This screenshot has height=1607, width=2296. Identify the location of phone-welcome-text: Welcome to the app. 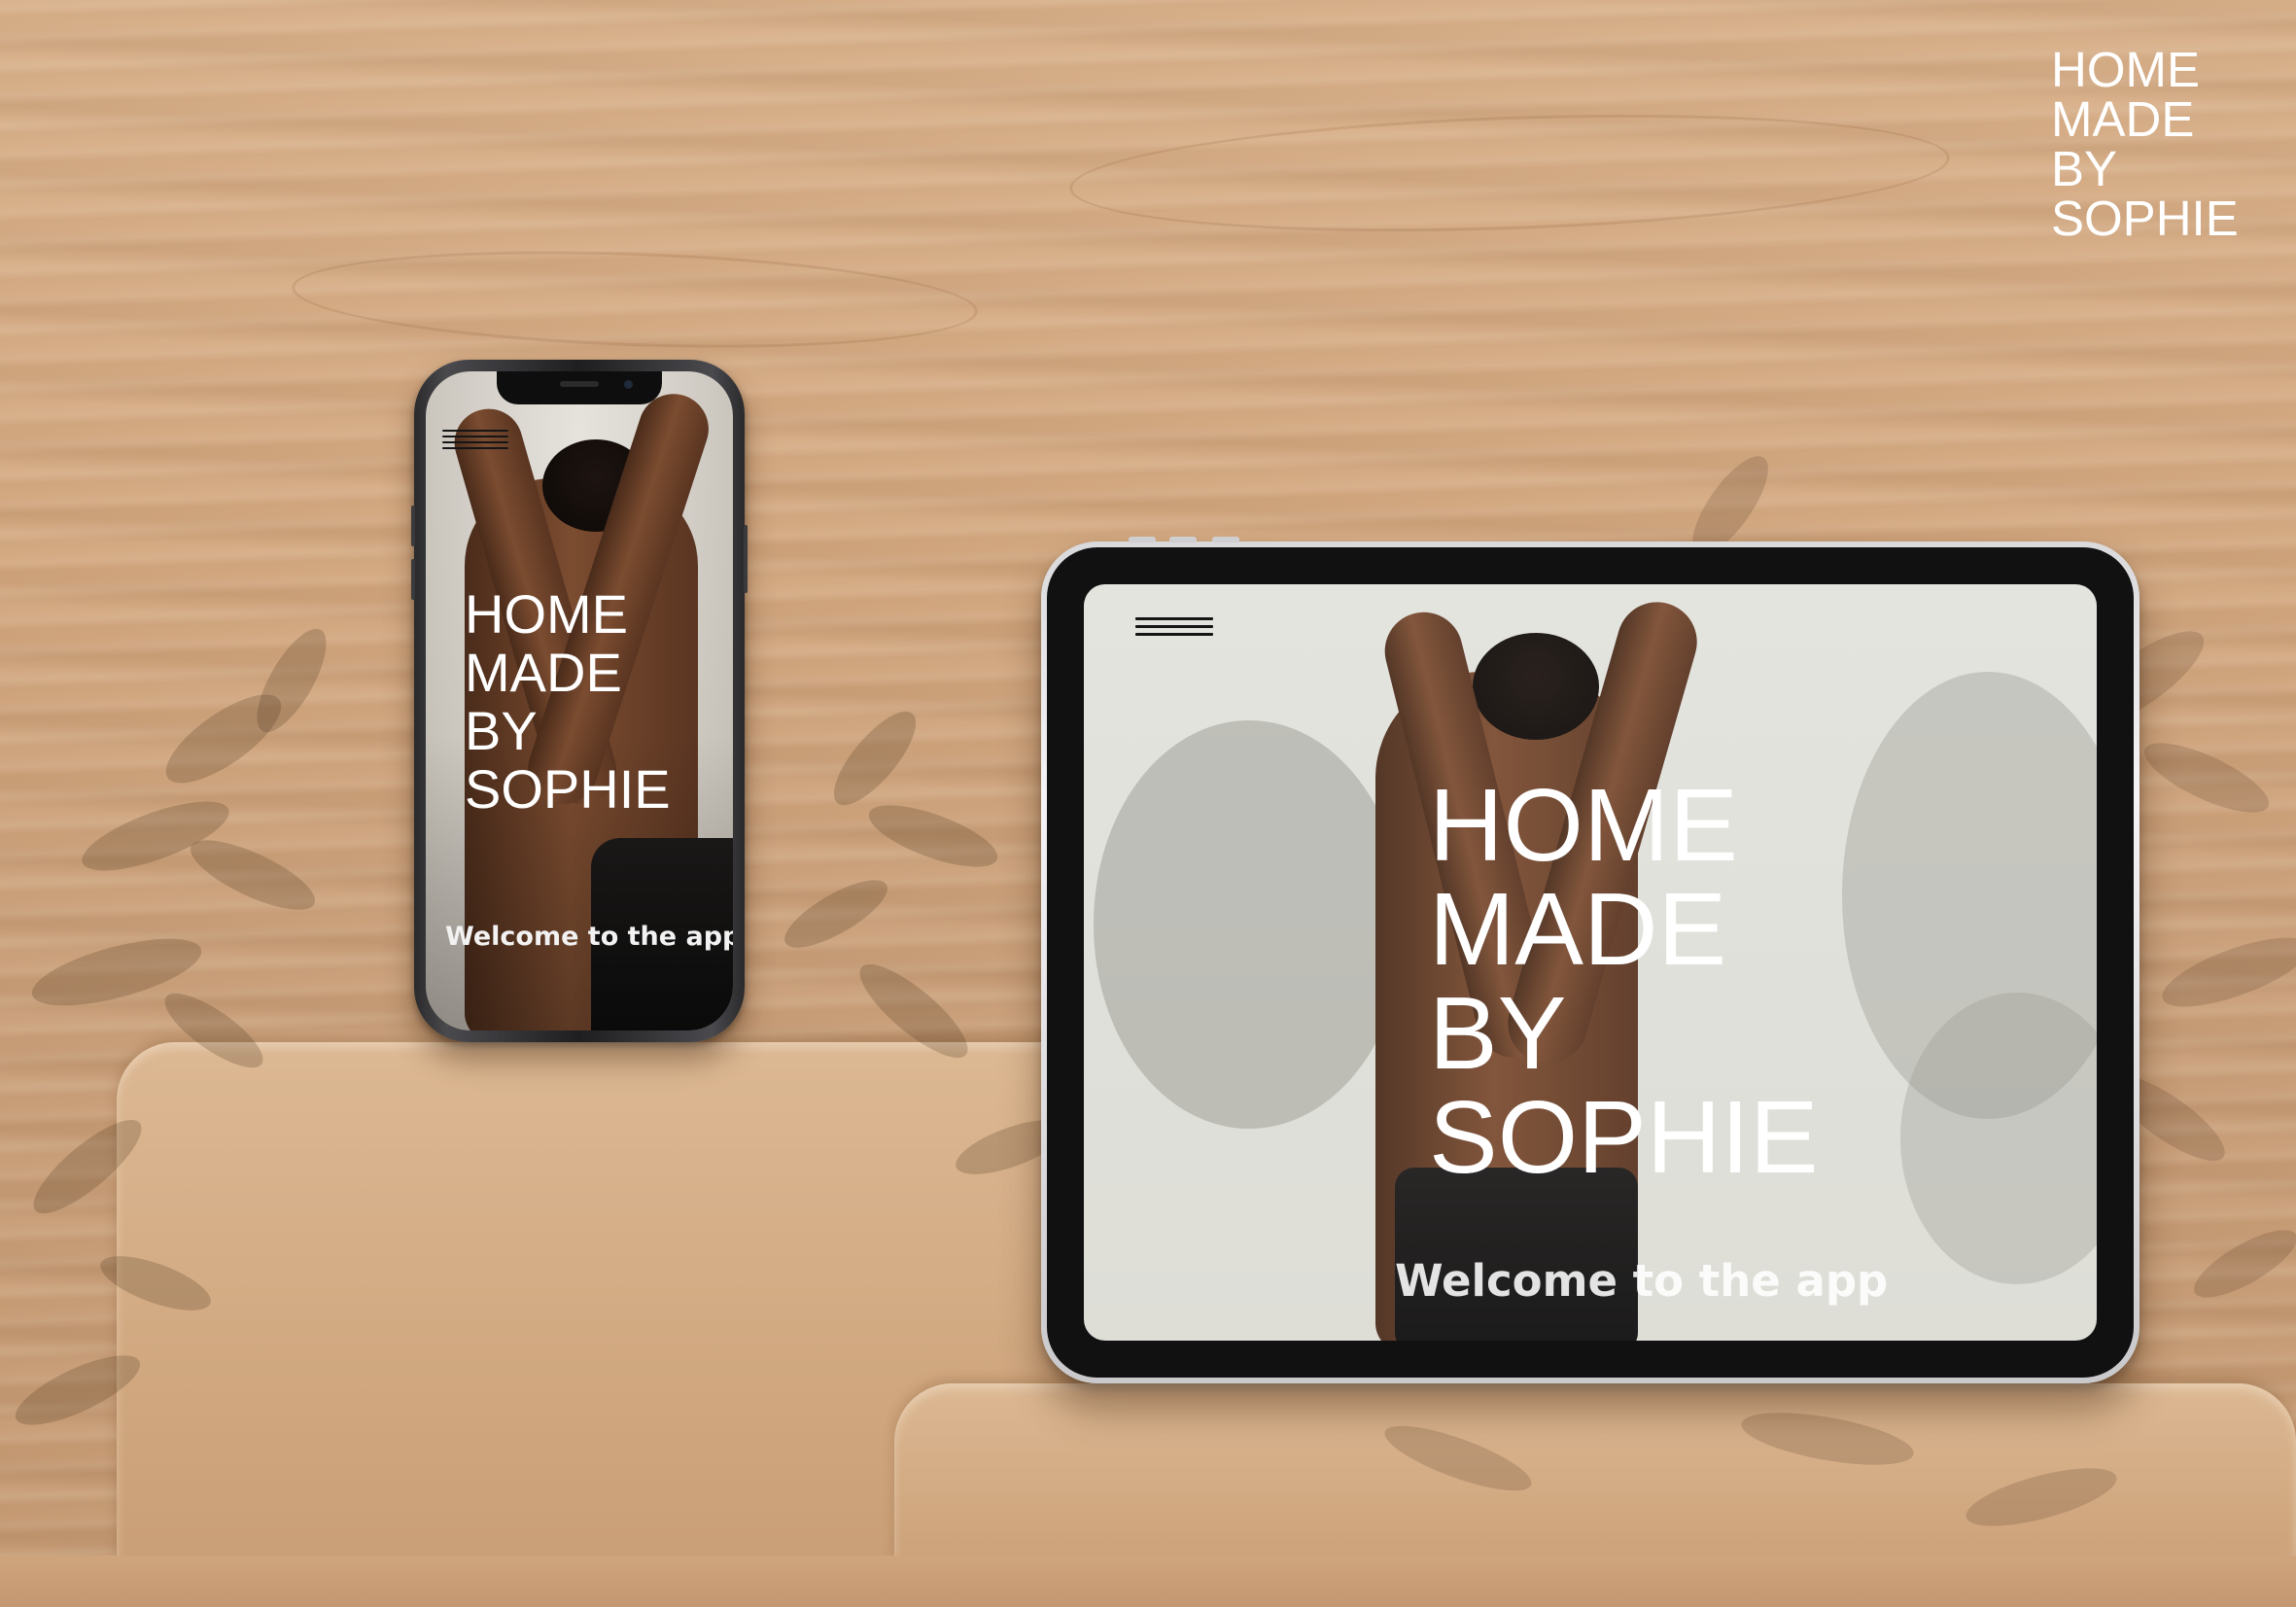
(589, 937).